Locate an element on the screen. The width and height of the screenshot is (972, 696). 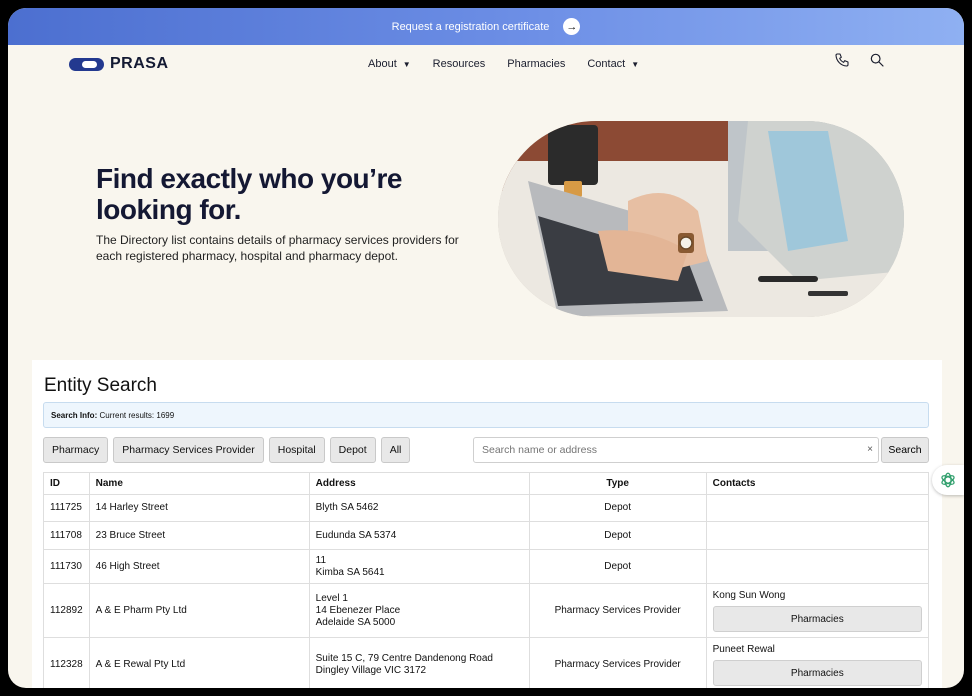
address-line: 14 Ebenezer Place is located at coordinates (358, 610).